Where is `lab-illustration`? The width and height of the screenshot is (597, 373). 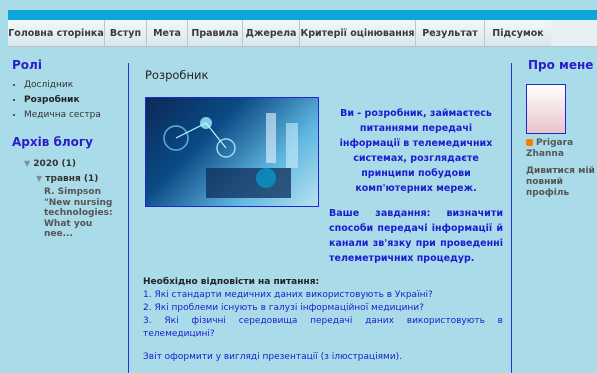
lab-illustration is located at coordinates (230, 155).